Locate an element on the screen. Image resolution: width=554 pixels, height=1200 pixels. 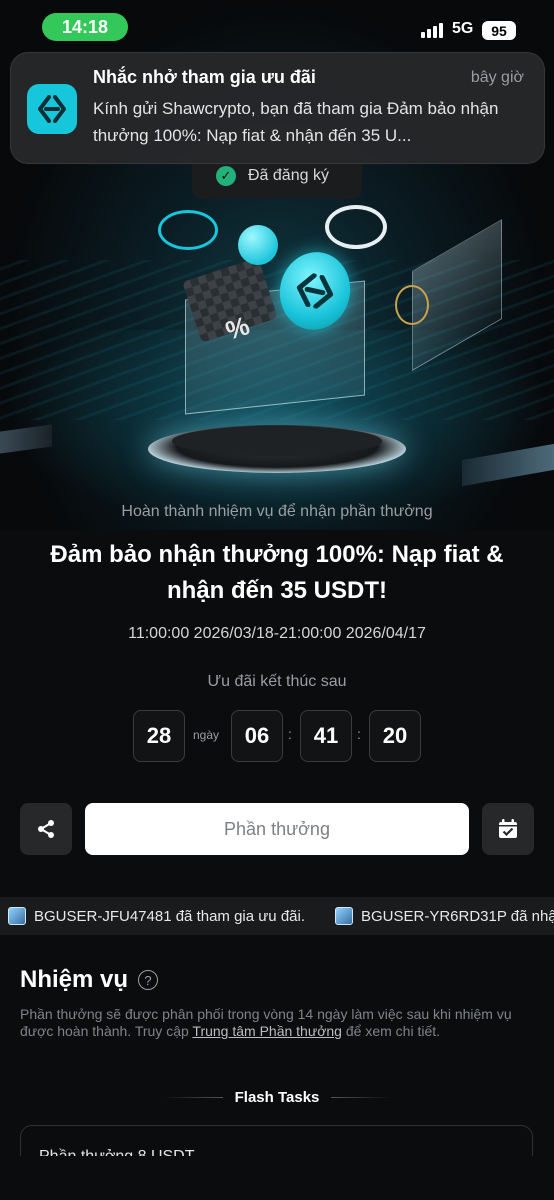
tasks-desc-text-end: để xem chi tiết. is located at coordinates (391, 1031).